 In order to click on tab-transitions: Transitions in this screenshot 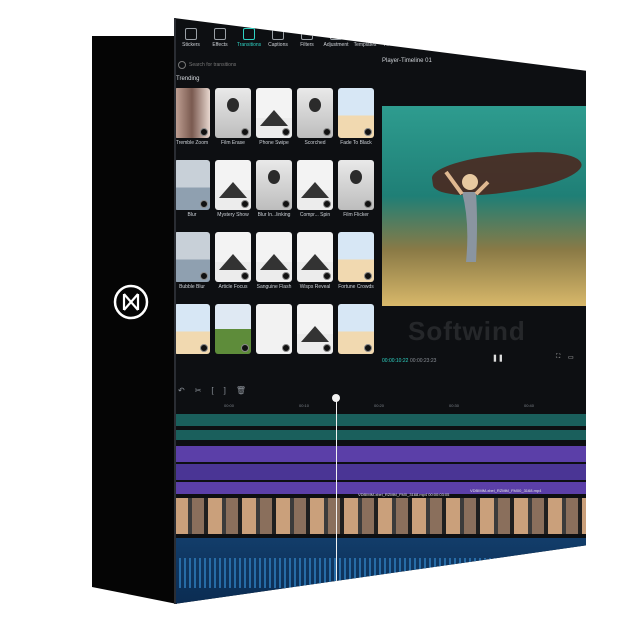, I will do `click(249, 43)`.